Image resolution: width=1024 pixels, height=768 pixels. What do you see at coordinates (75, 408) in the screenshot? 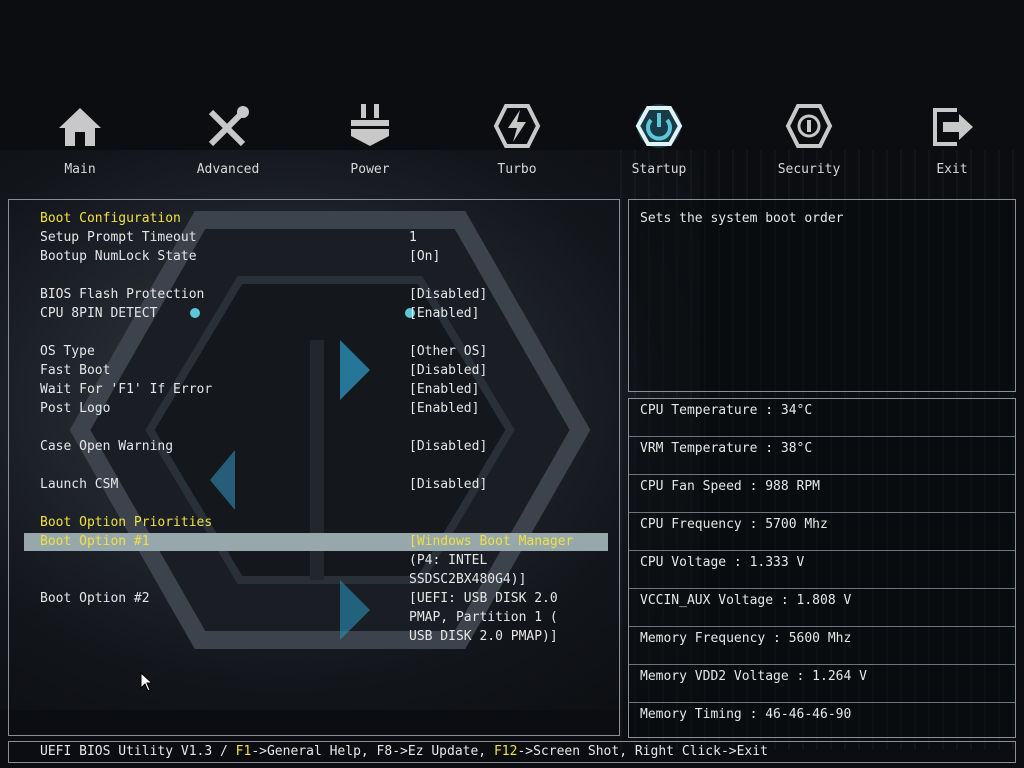
I see `setting-label-post-logo: Post Logo` at bounding box center [75, 408].